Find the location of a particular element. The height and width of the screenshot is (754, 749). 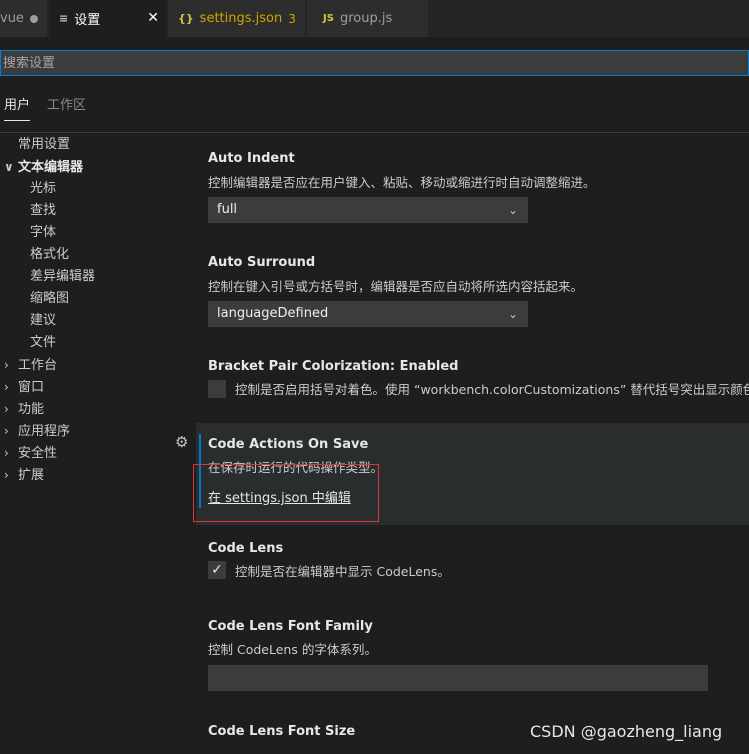

toc-item-find: 查找 is located at coordinates (34, 211).